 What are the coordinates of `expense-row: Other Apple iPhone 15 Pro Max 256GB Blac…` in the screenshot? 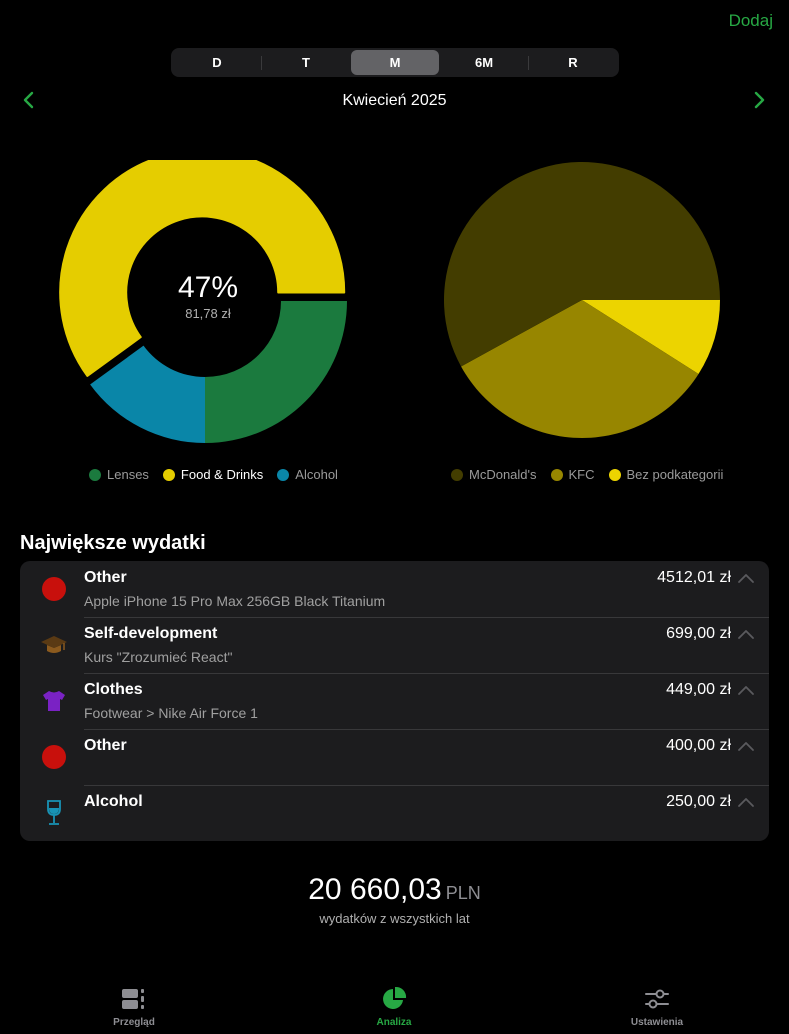 It's located at (394, 589).